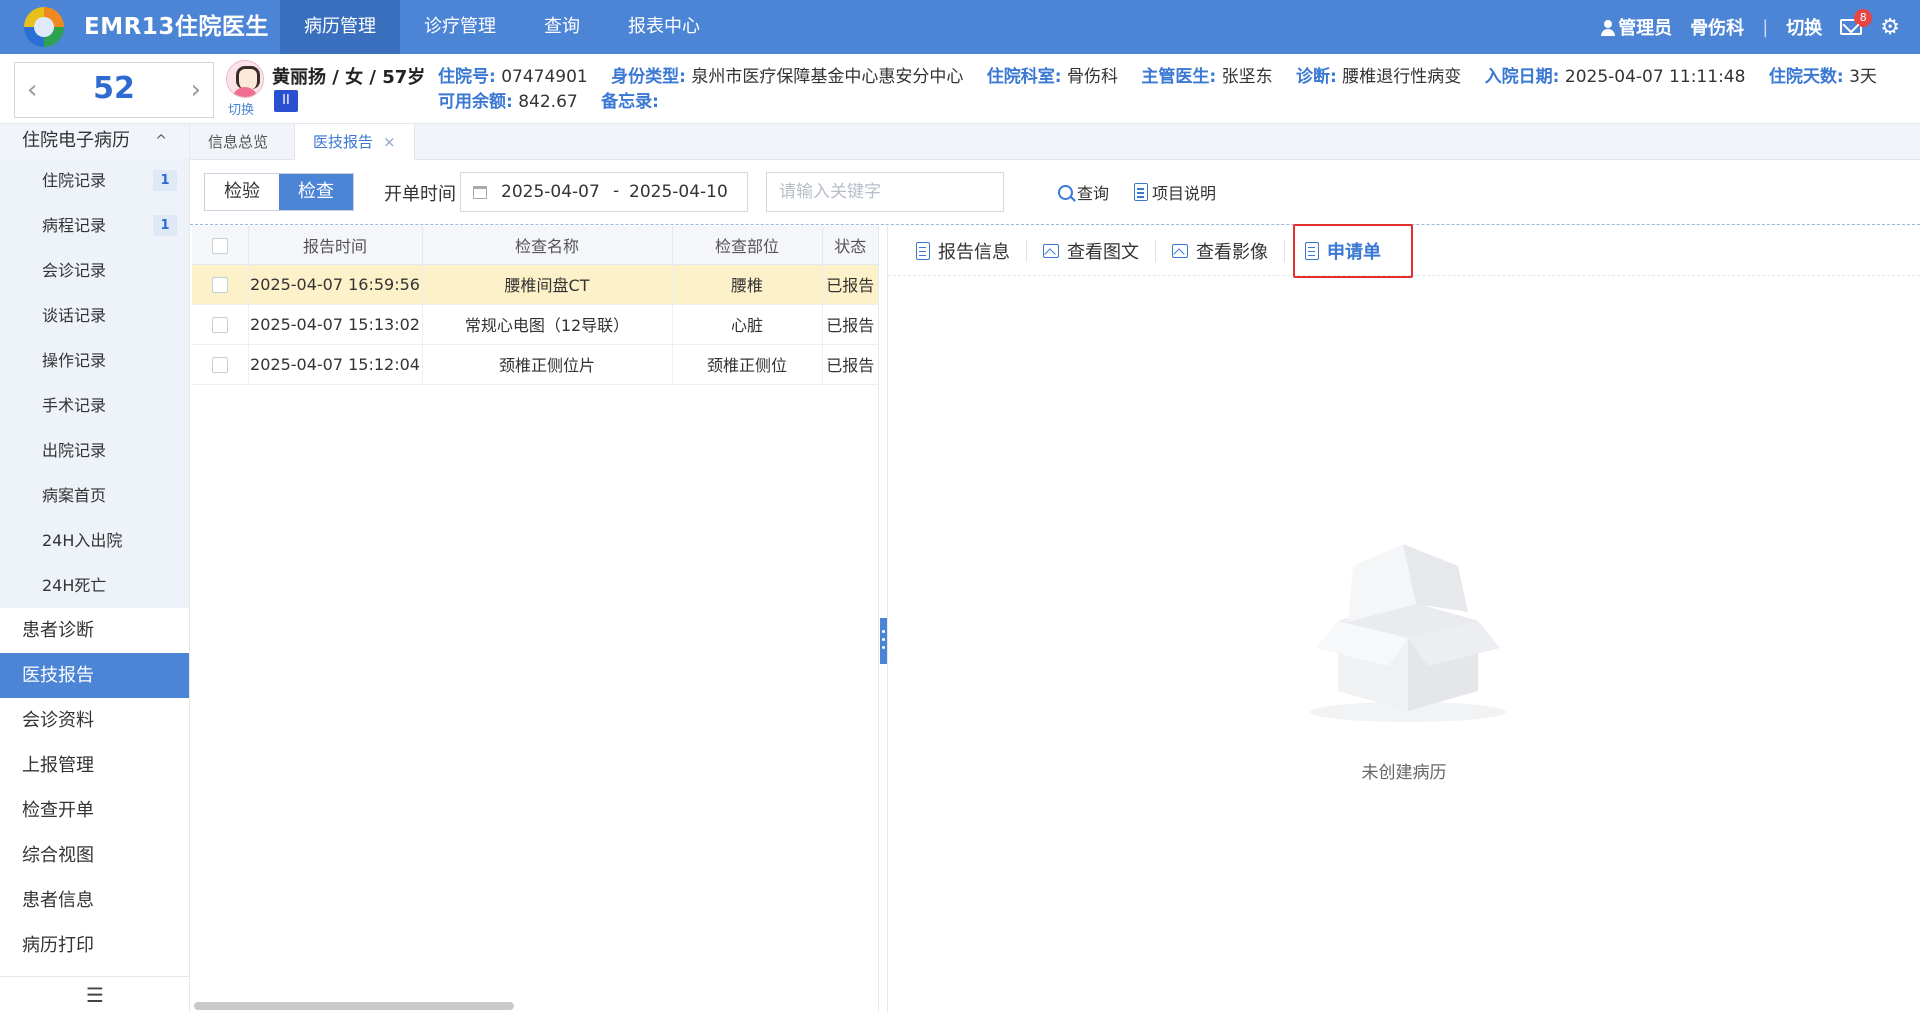 The image size is (1920, 1013). What do you see at coordinates (94, 810) in the screenshot?
I see `sidebar-item-exam-order: 检查开单` at bounding box center [94, 810].